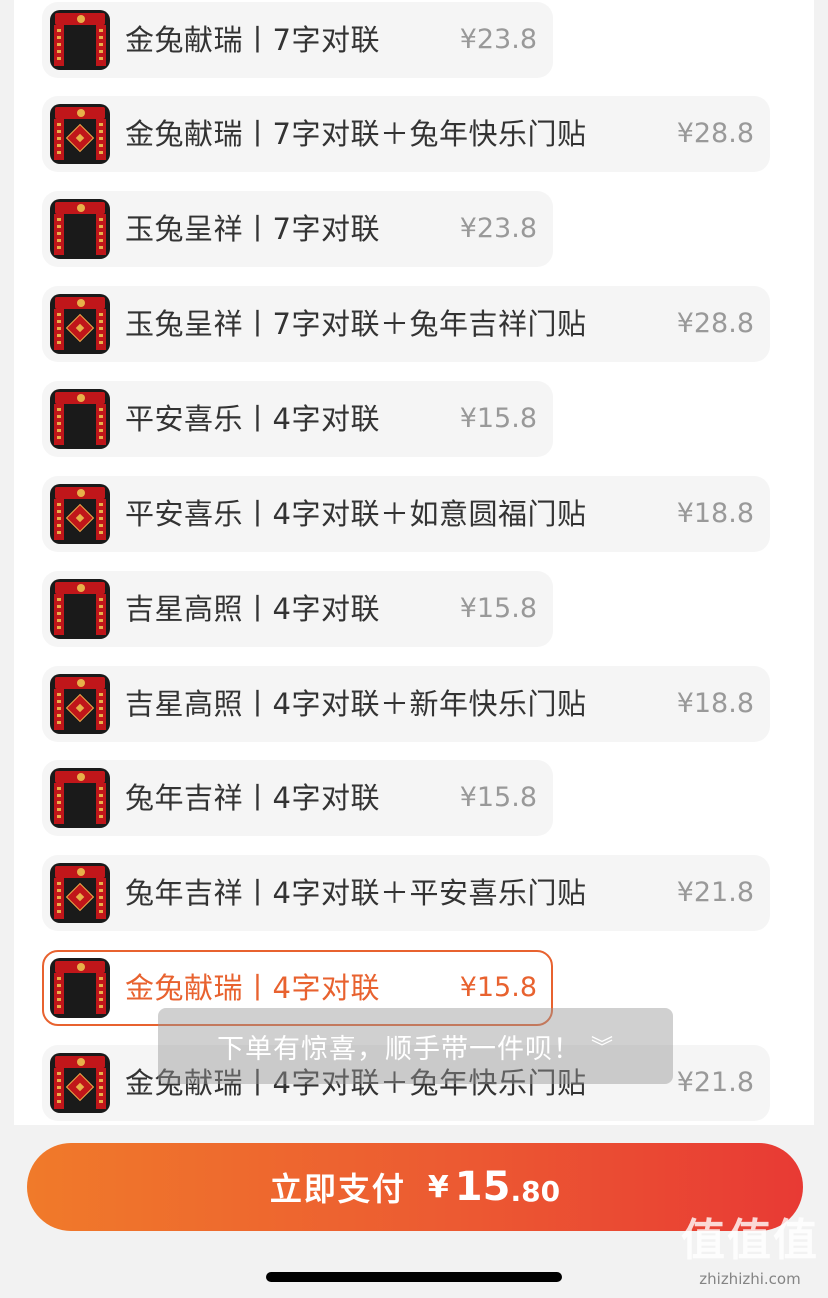 This screenshot has height=1298, width=828. Describe the element at coordinates (414, 1277) in the screenshot. I see `home-indicator` at that location.